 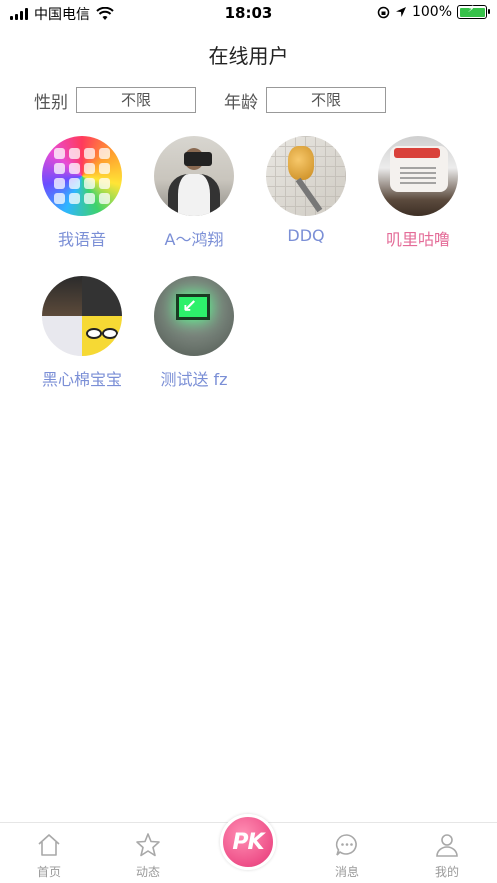 I want to click on tab-home-label: 首页, so click(x=48, y=872).